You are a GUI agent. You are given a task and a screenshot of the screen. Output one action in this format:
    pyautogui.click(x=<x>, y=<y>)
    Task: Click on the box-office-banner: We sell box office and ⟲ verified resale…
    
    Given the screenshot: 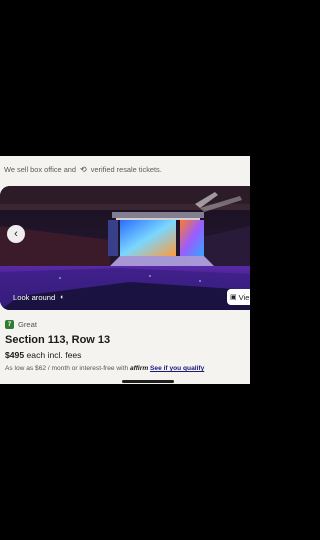 What is the action you would take?
    pyautogui.click(x=125, y=169)
    